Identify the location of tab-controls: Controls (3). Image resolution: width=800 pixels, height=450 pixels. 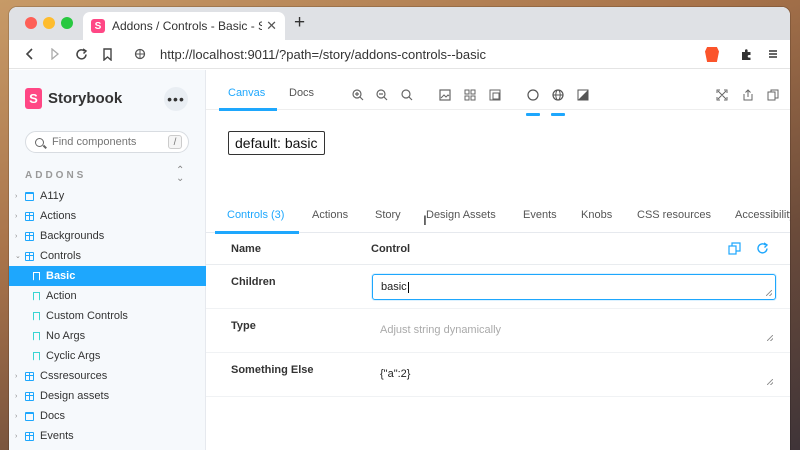
(255, 215).